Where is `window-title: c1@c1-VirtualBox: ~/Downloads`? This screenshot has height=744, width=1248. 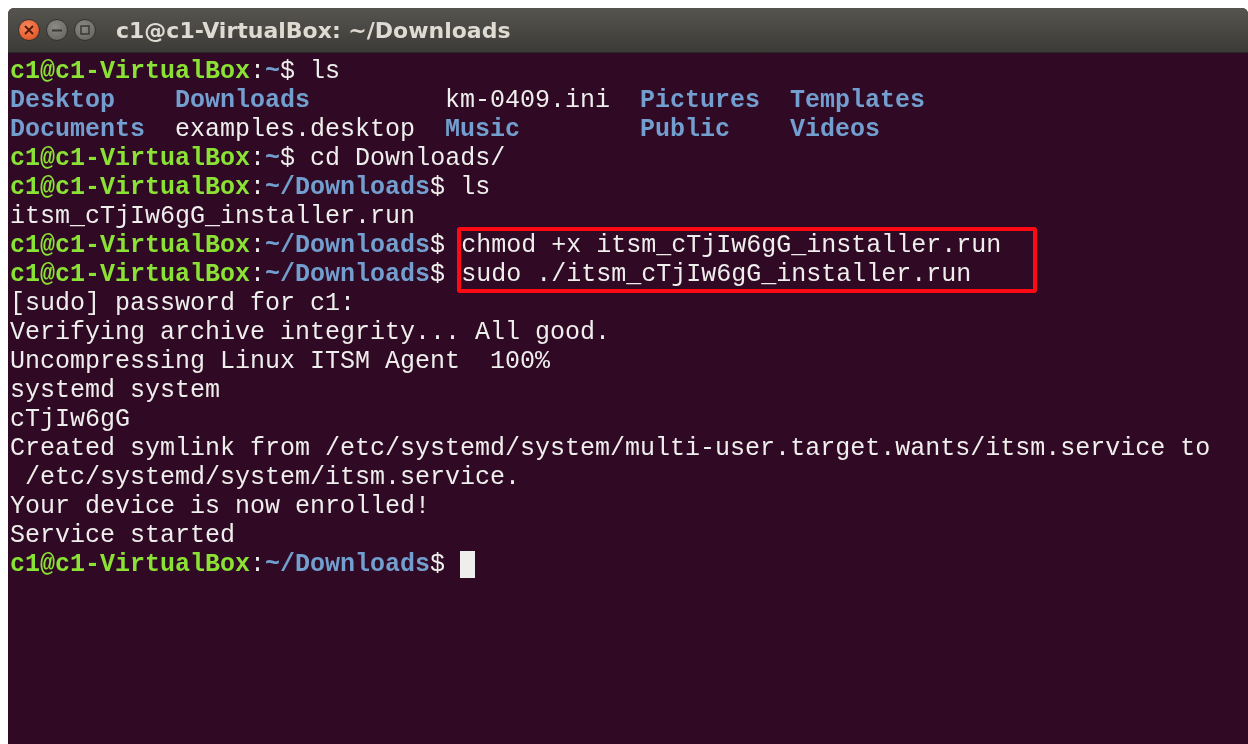
window-title: c1@c1-VirtualBox: ~/Downloads is located at coordinates (313, 30).